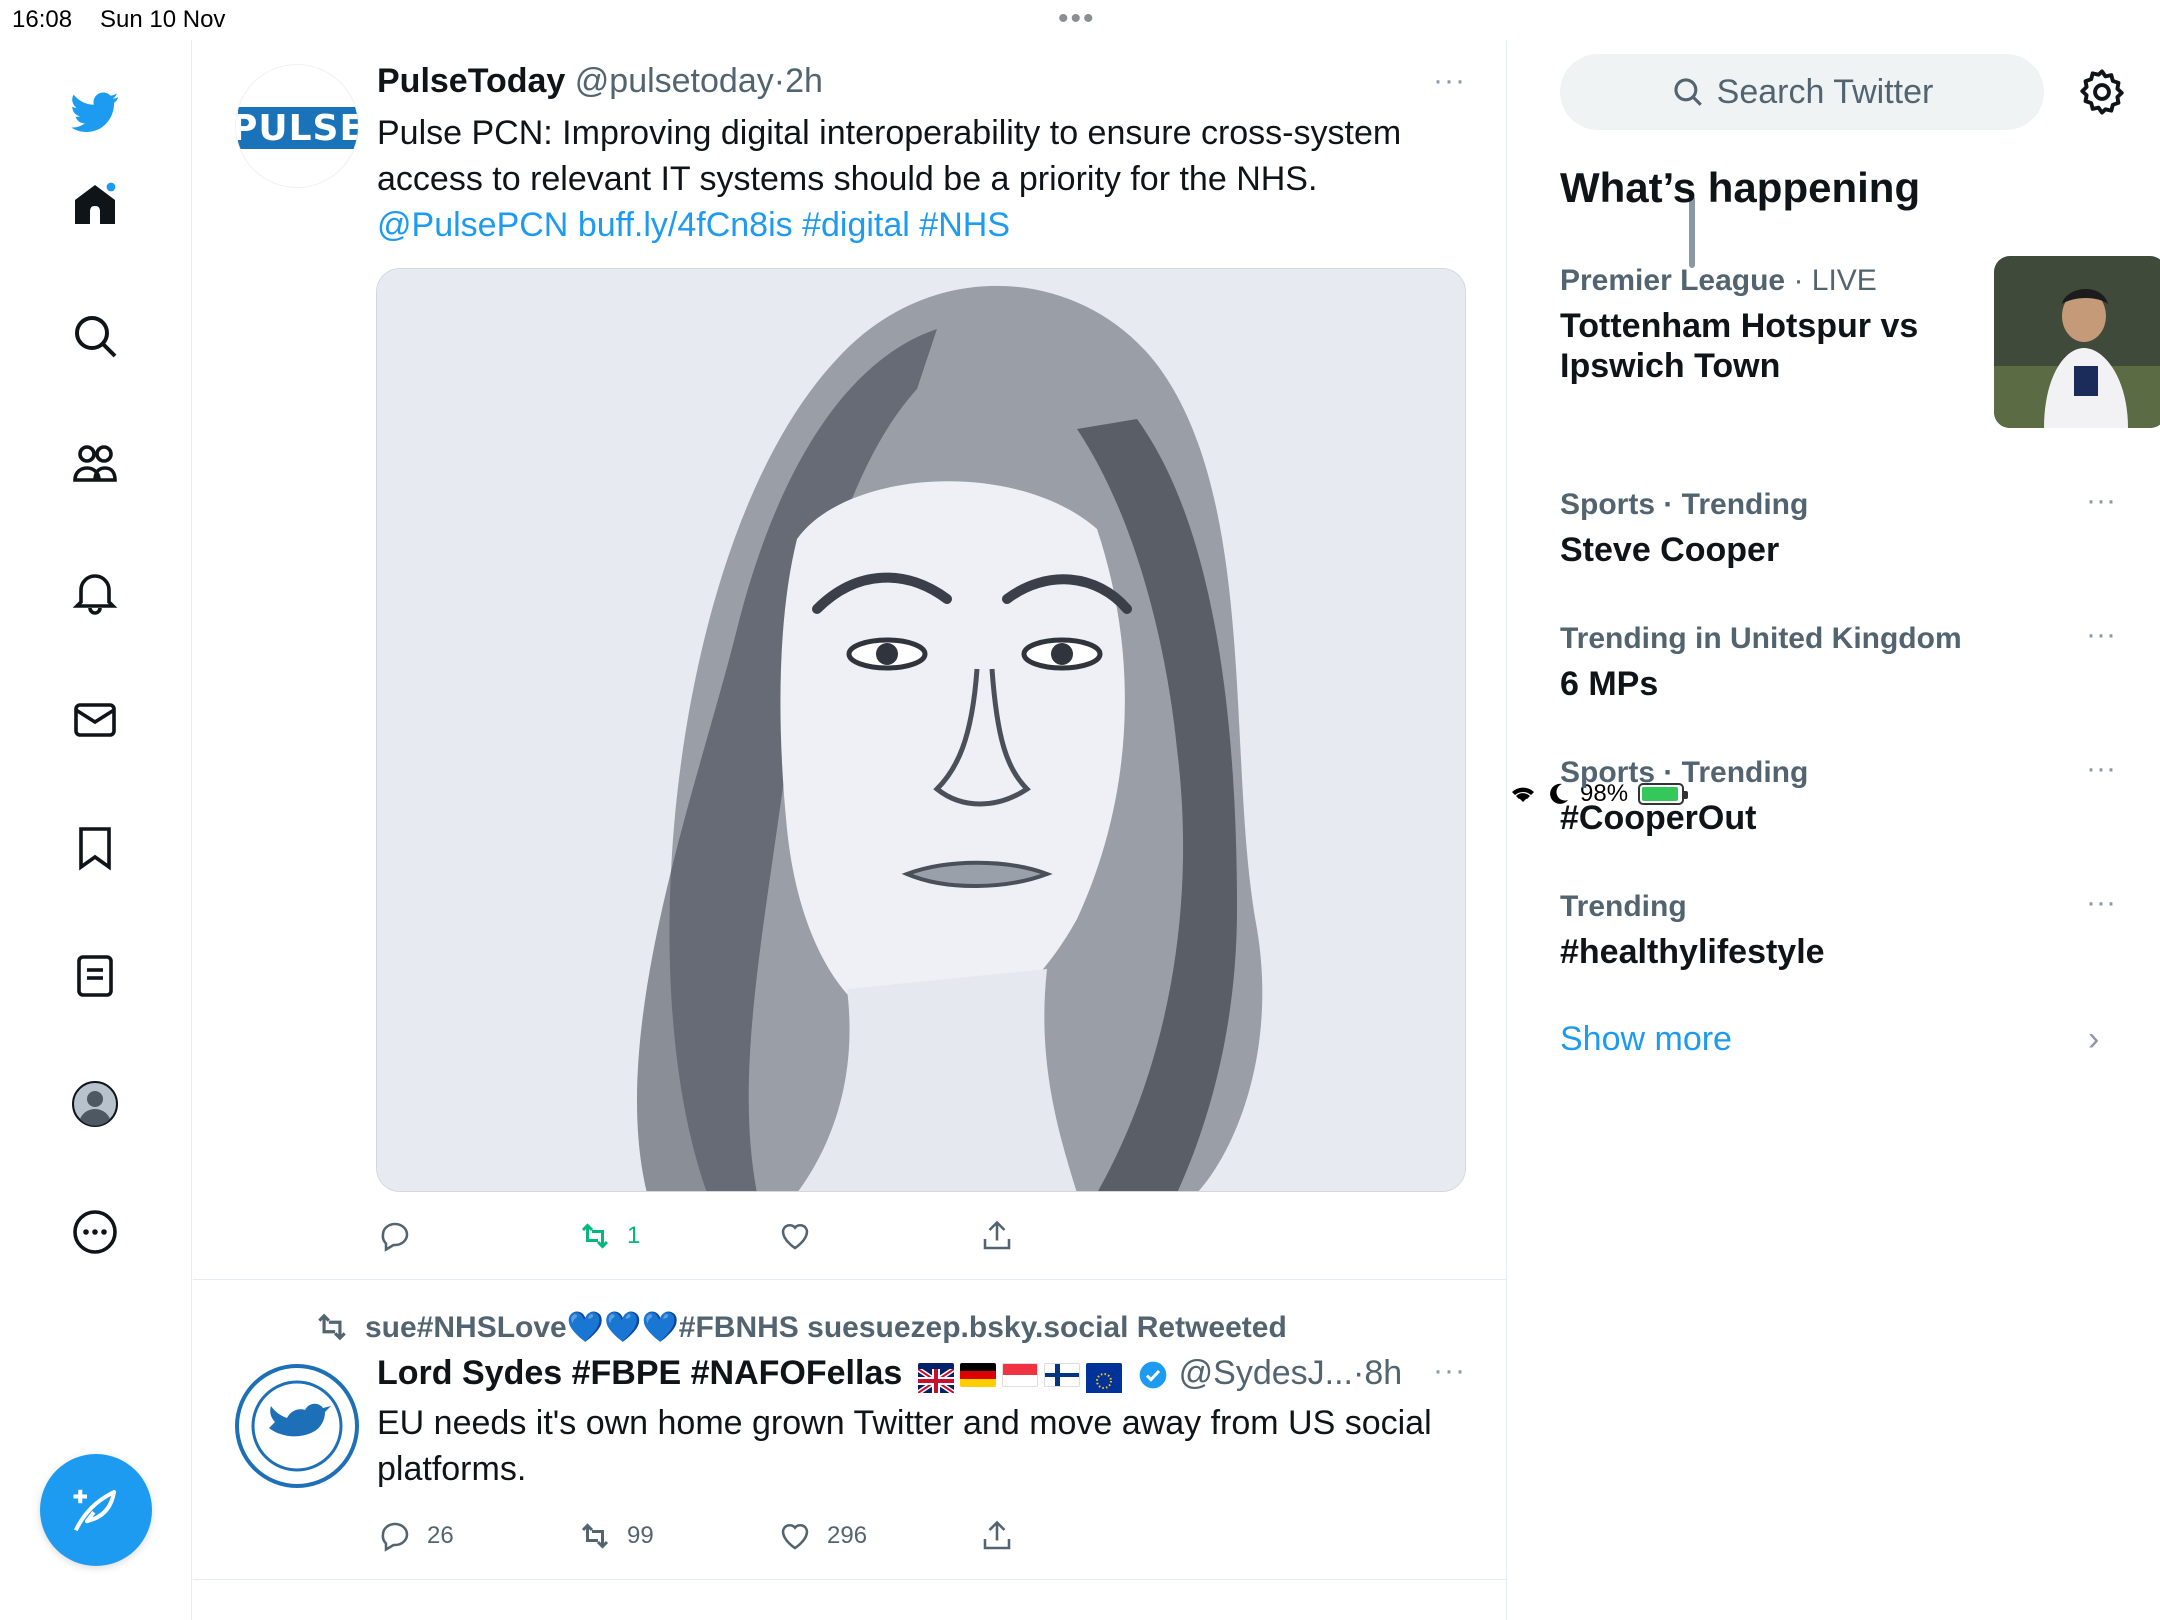 The image size is (2160, 1620). Describe the element at coordinates (1153, 1375) in the screenshot. I see `verified-badge-icon` at that location.